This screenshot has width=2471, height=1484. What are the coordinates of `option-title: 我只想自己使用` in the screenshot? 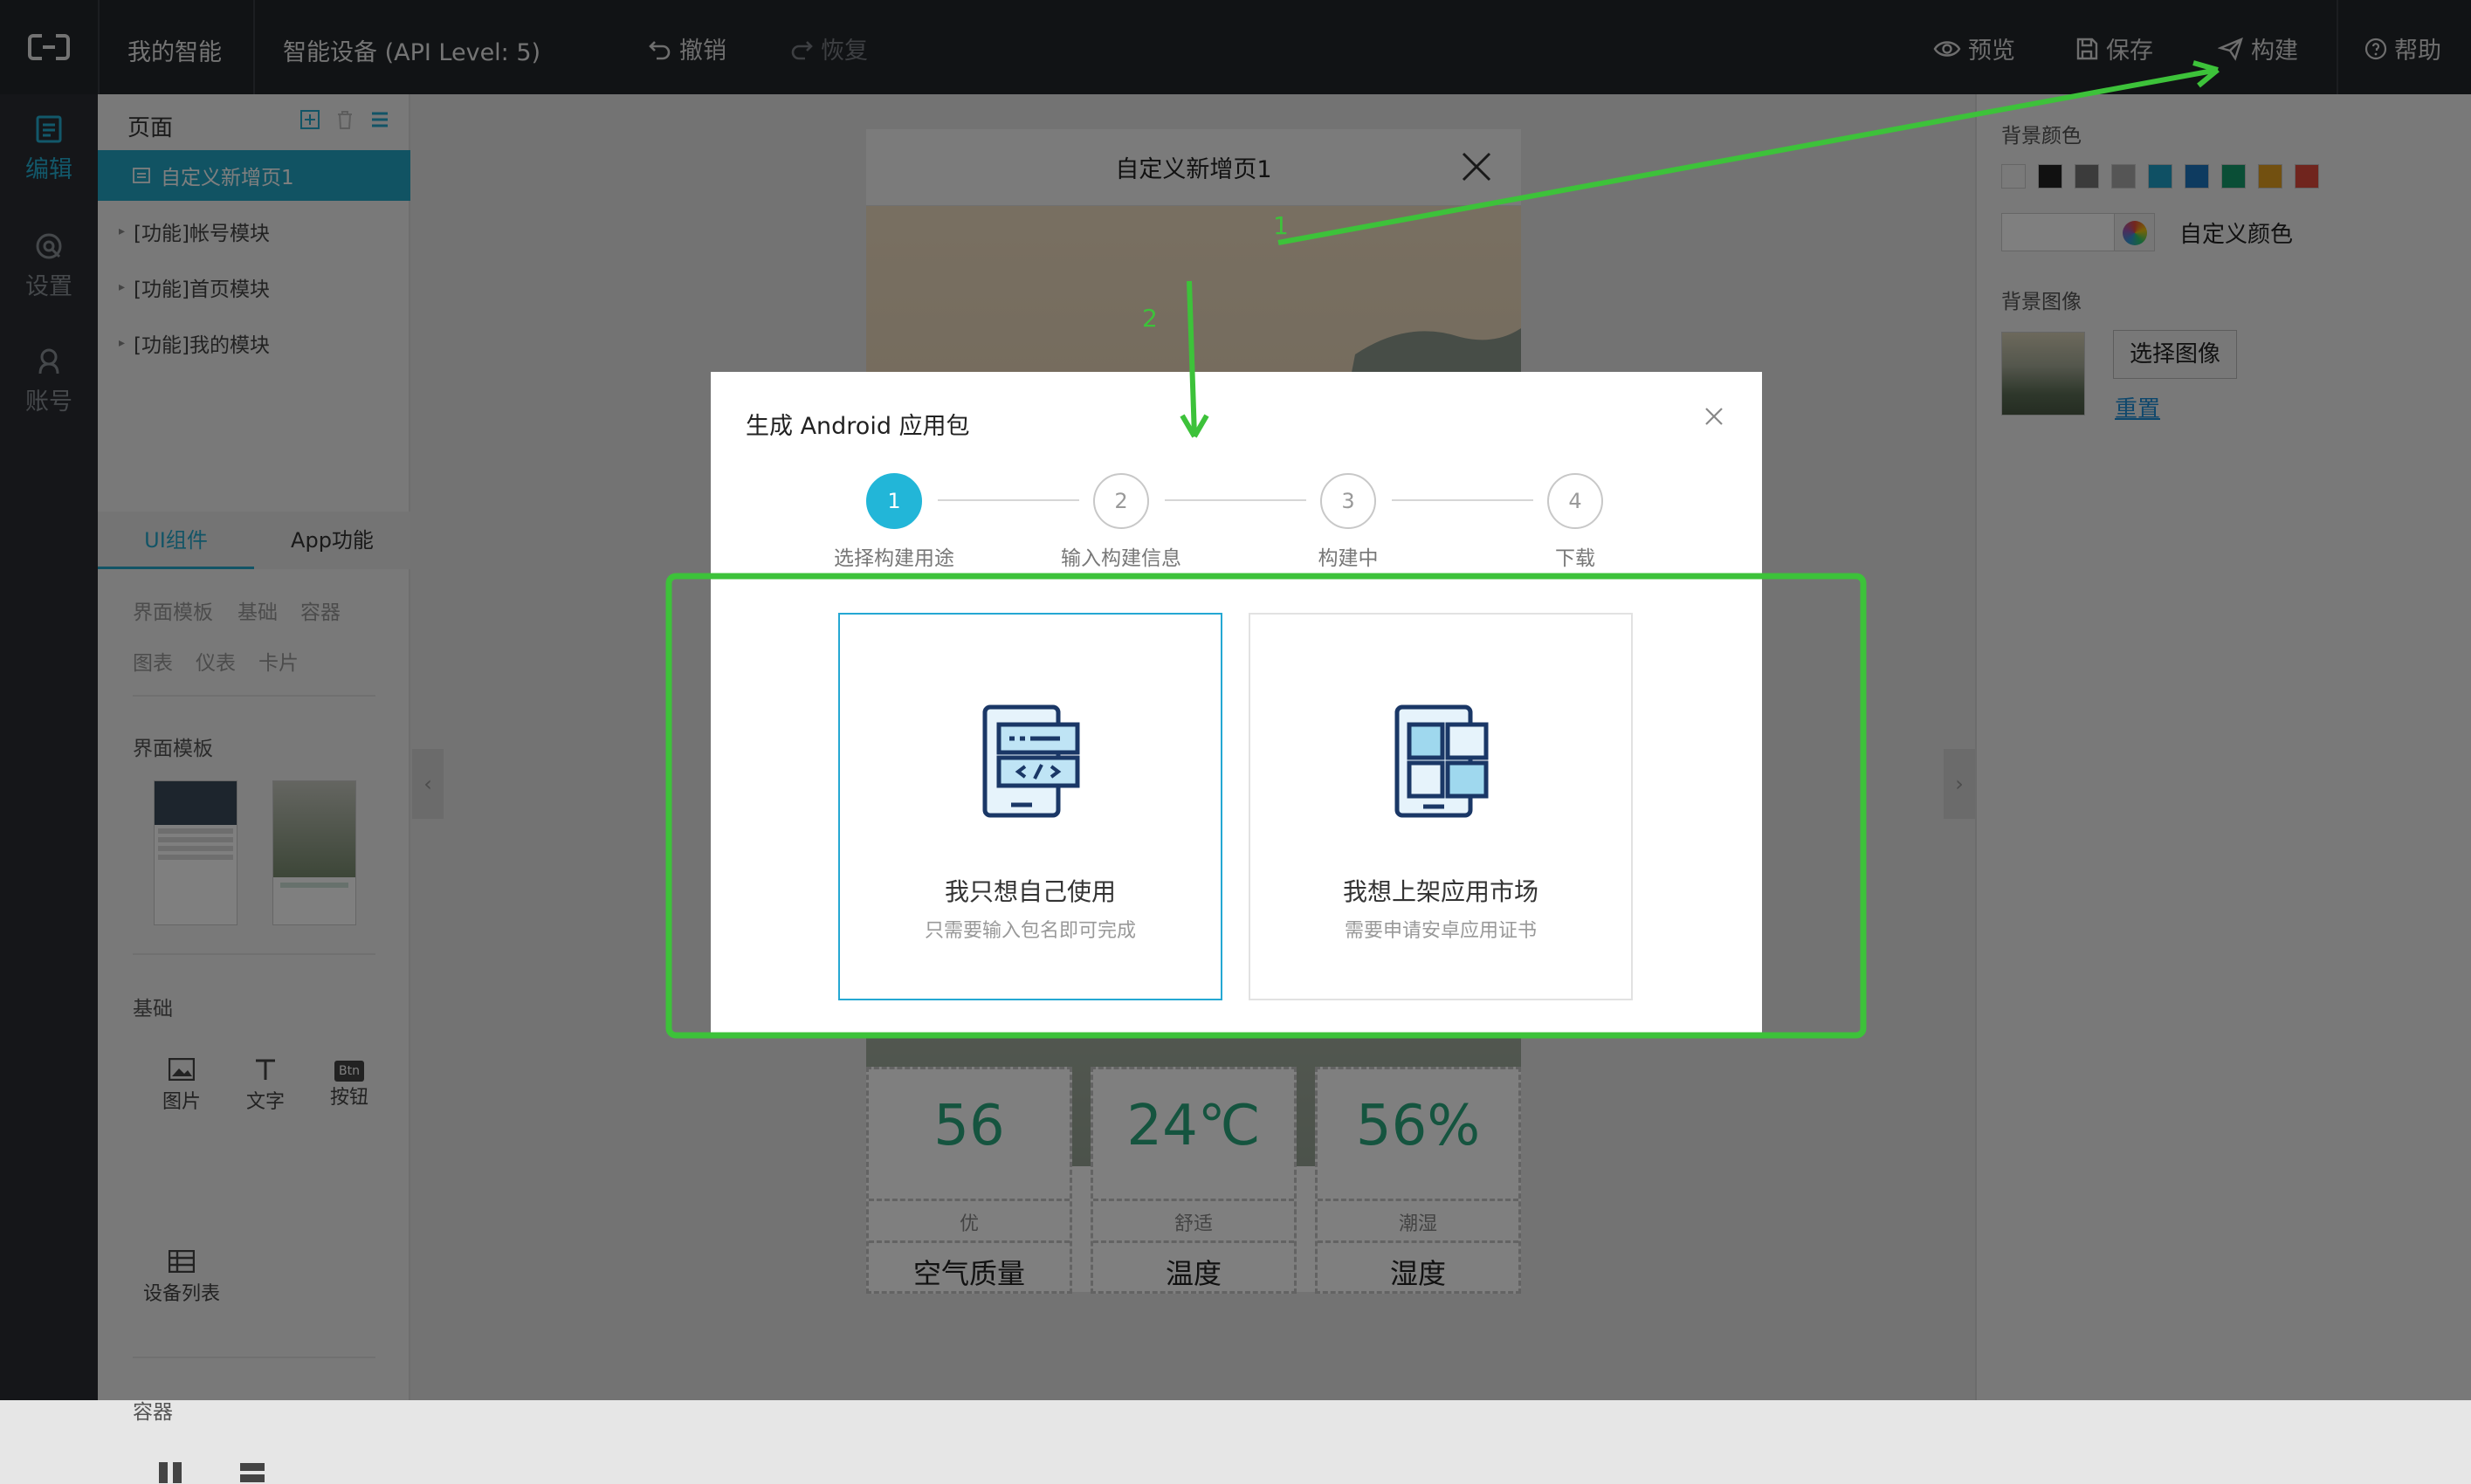 It's located at (1030, 891).